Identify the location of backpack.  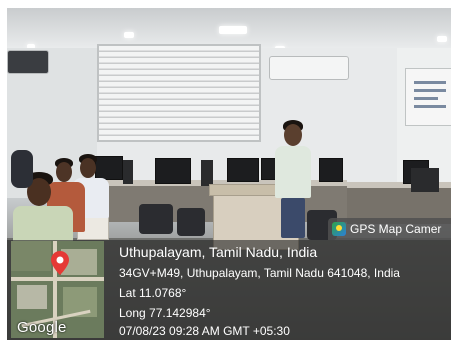
(23, 170).